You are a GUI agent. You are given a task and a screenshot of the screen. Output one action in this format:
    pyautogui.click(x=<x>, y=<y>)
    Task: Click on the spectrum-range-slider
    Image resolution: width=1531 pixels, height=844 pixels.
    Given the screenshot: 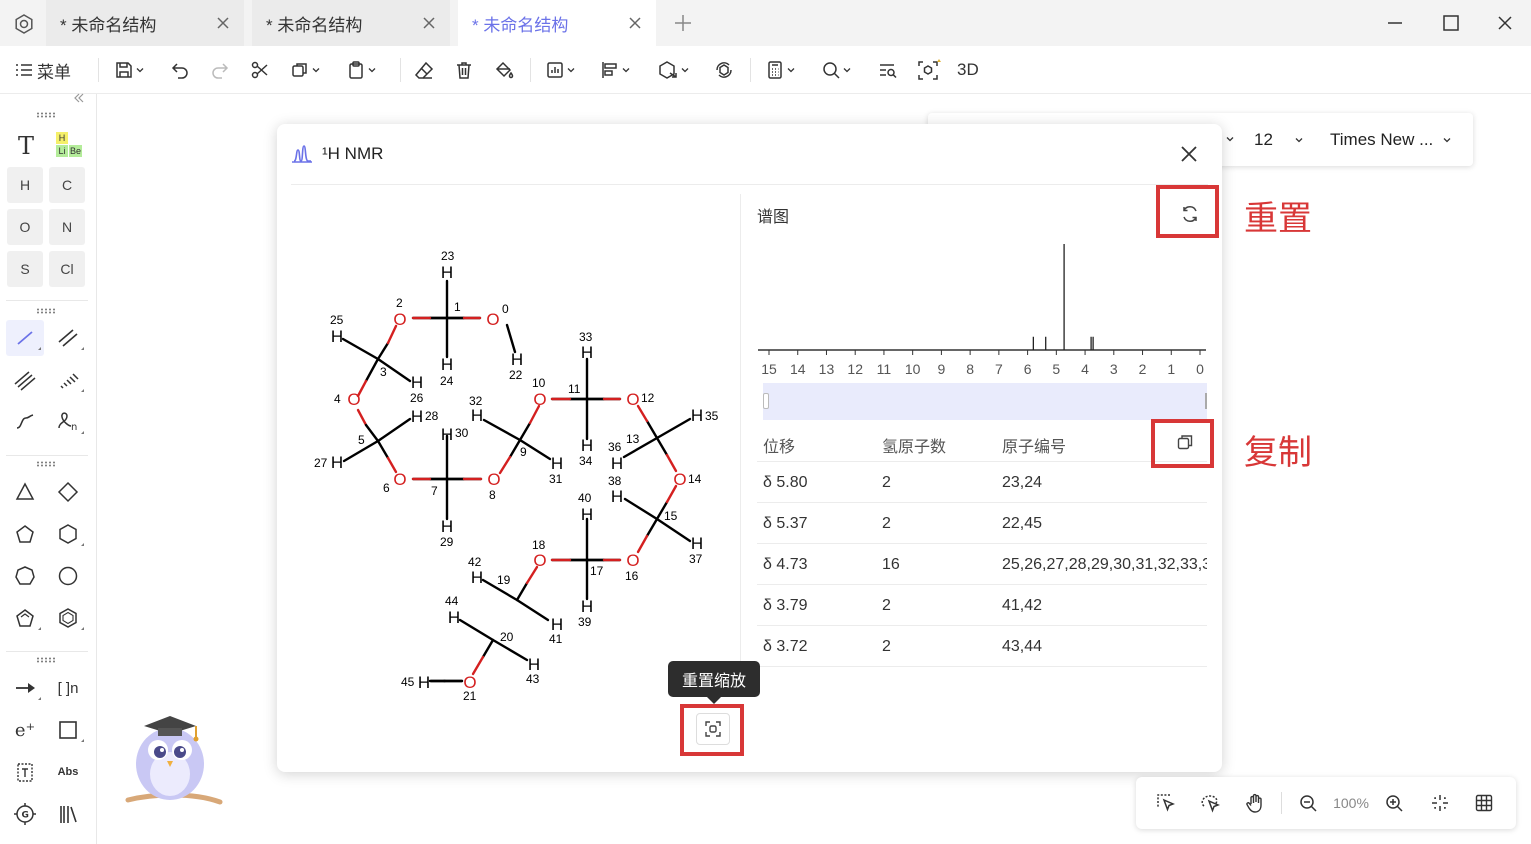 What is the action you would take?
    pyautogui.click(x=985, y=401)
    